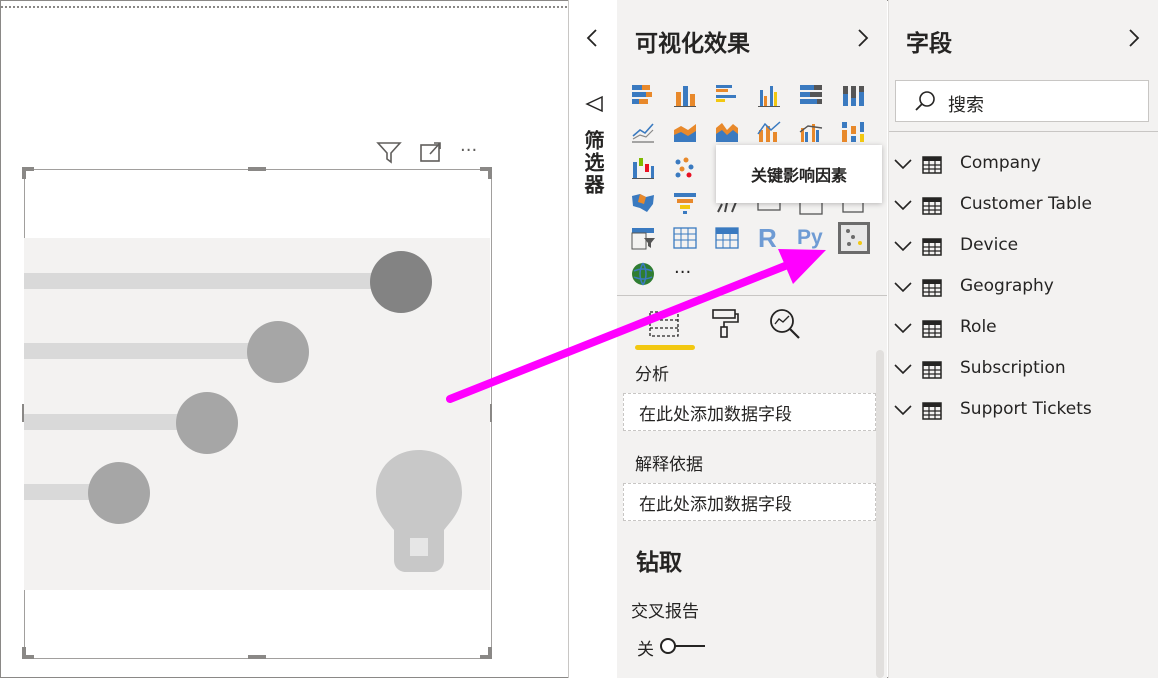  I want to click on field-table-item: Device, so click(1018, 247).